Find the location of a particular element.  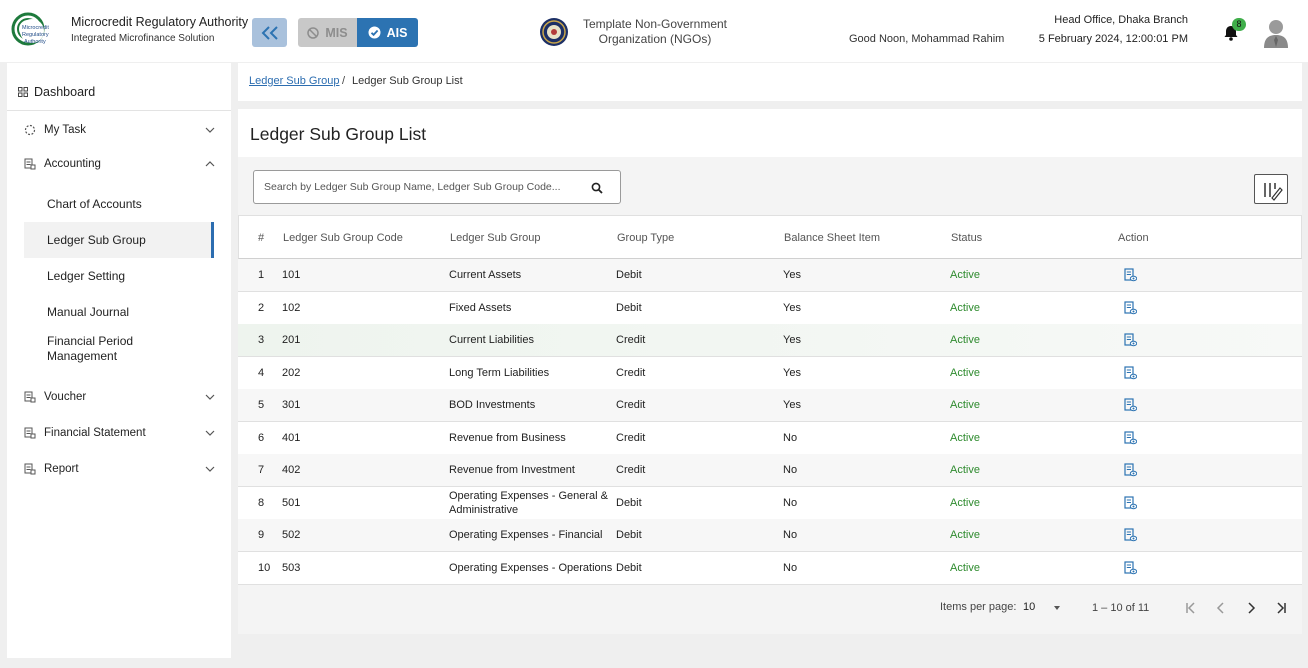

items-per-page-label: Items per page: is located at coordinates (978, 607).